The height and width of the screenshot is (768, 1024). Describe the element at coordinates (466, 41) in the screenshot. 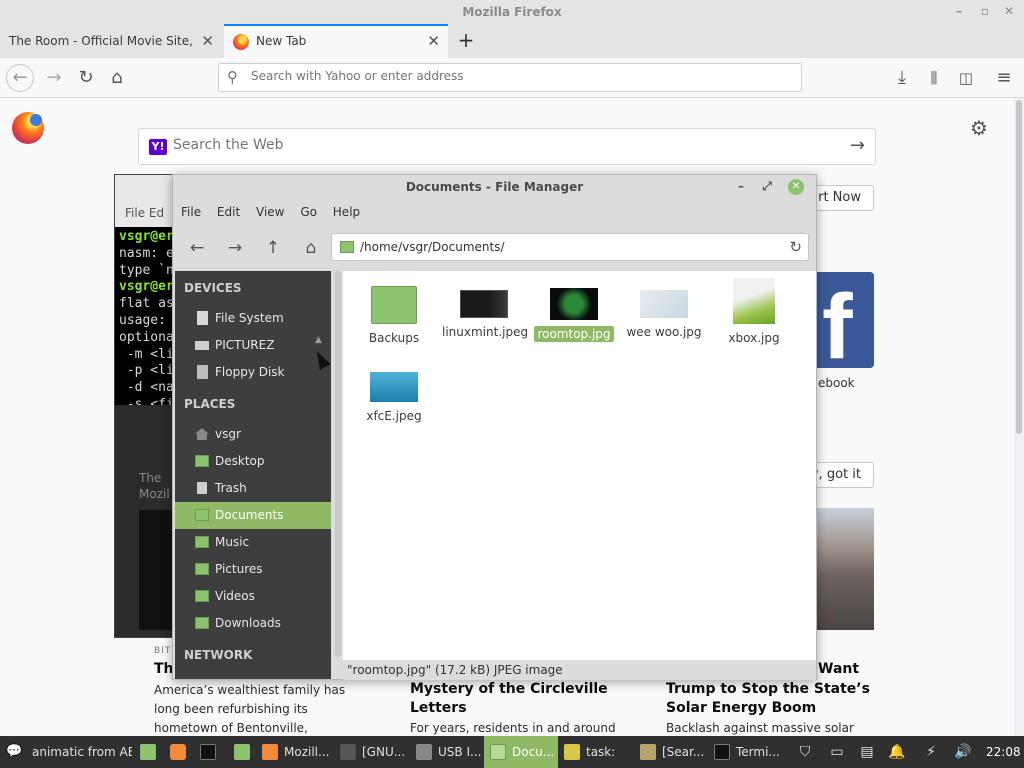

I see `new-tab-button: +` at that location.